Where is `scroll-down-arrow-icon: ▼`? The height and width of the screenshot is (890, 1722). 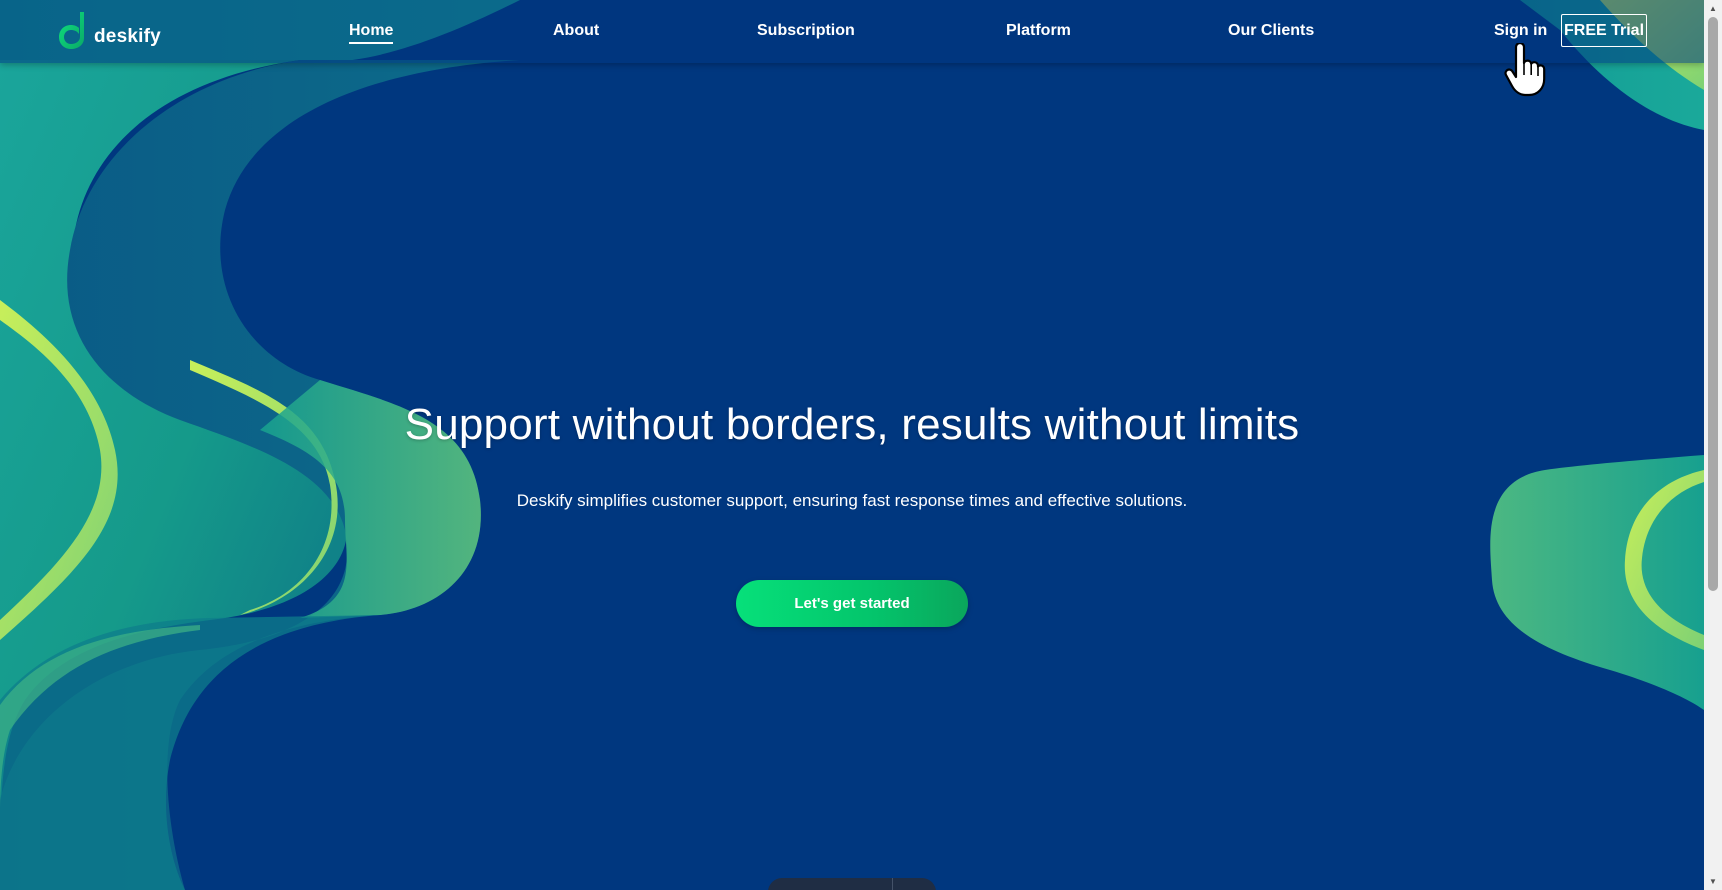
scroll-down-arrow-icon: ▼ is located at coordinates (1713, 881).